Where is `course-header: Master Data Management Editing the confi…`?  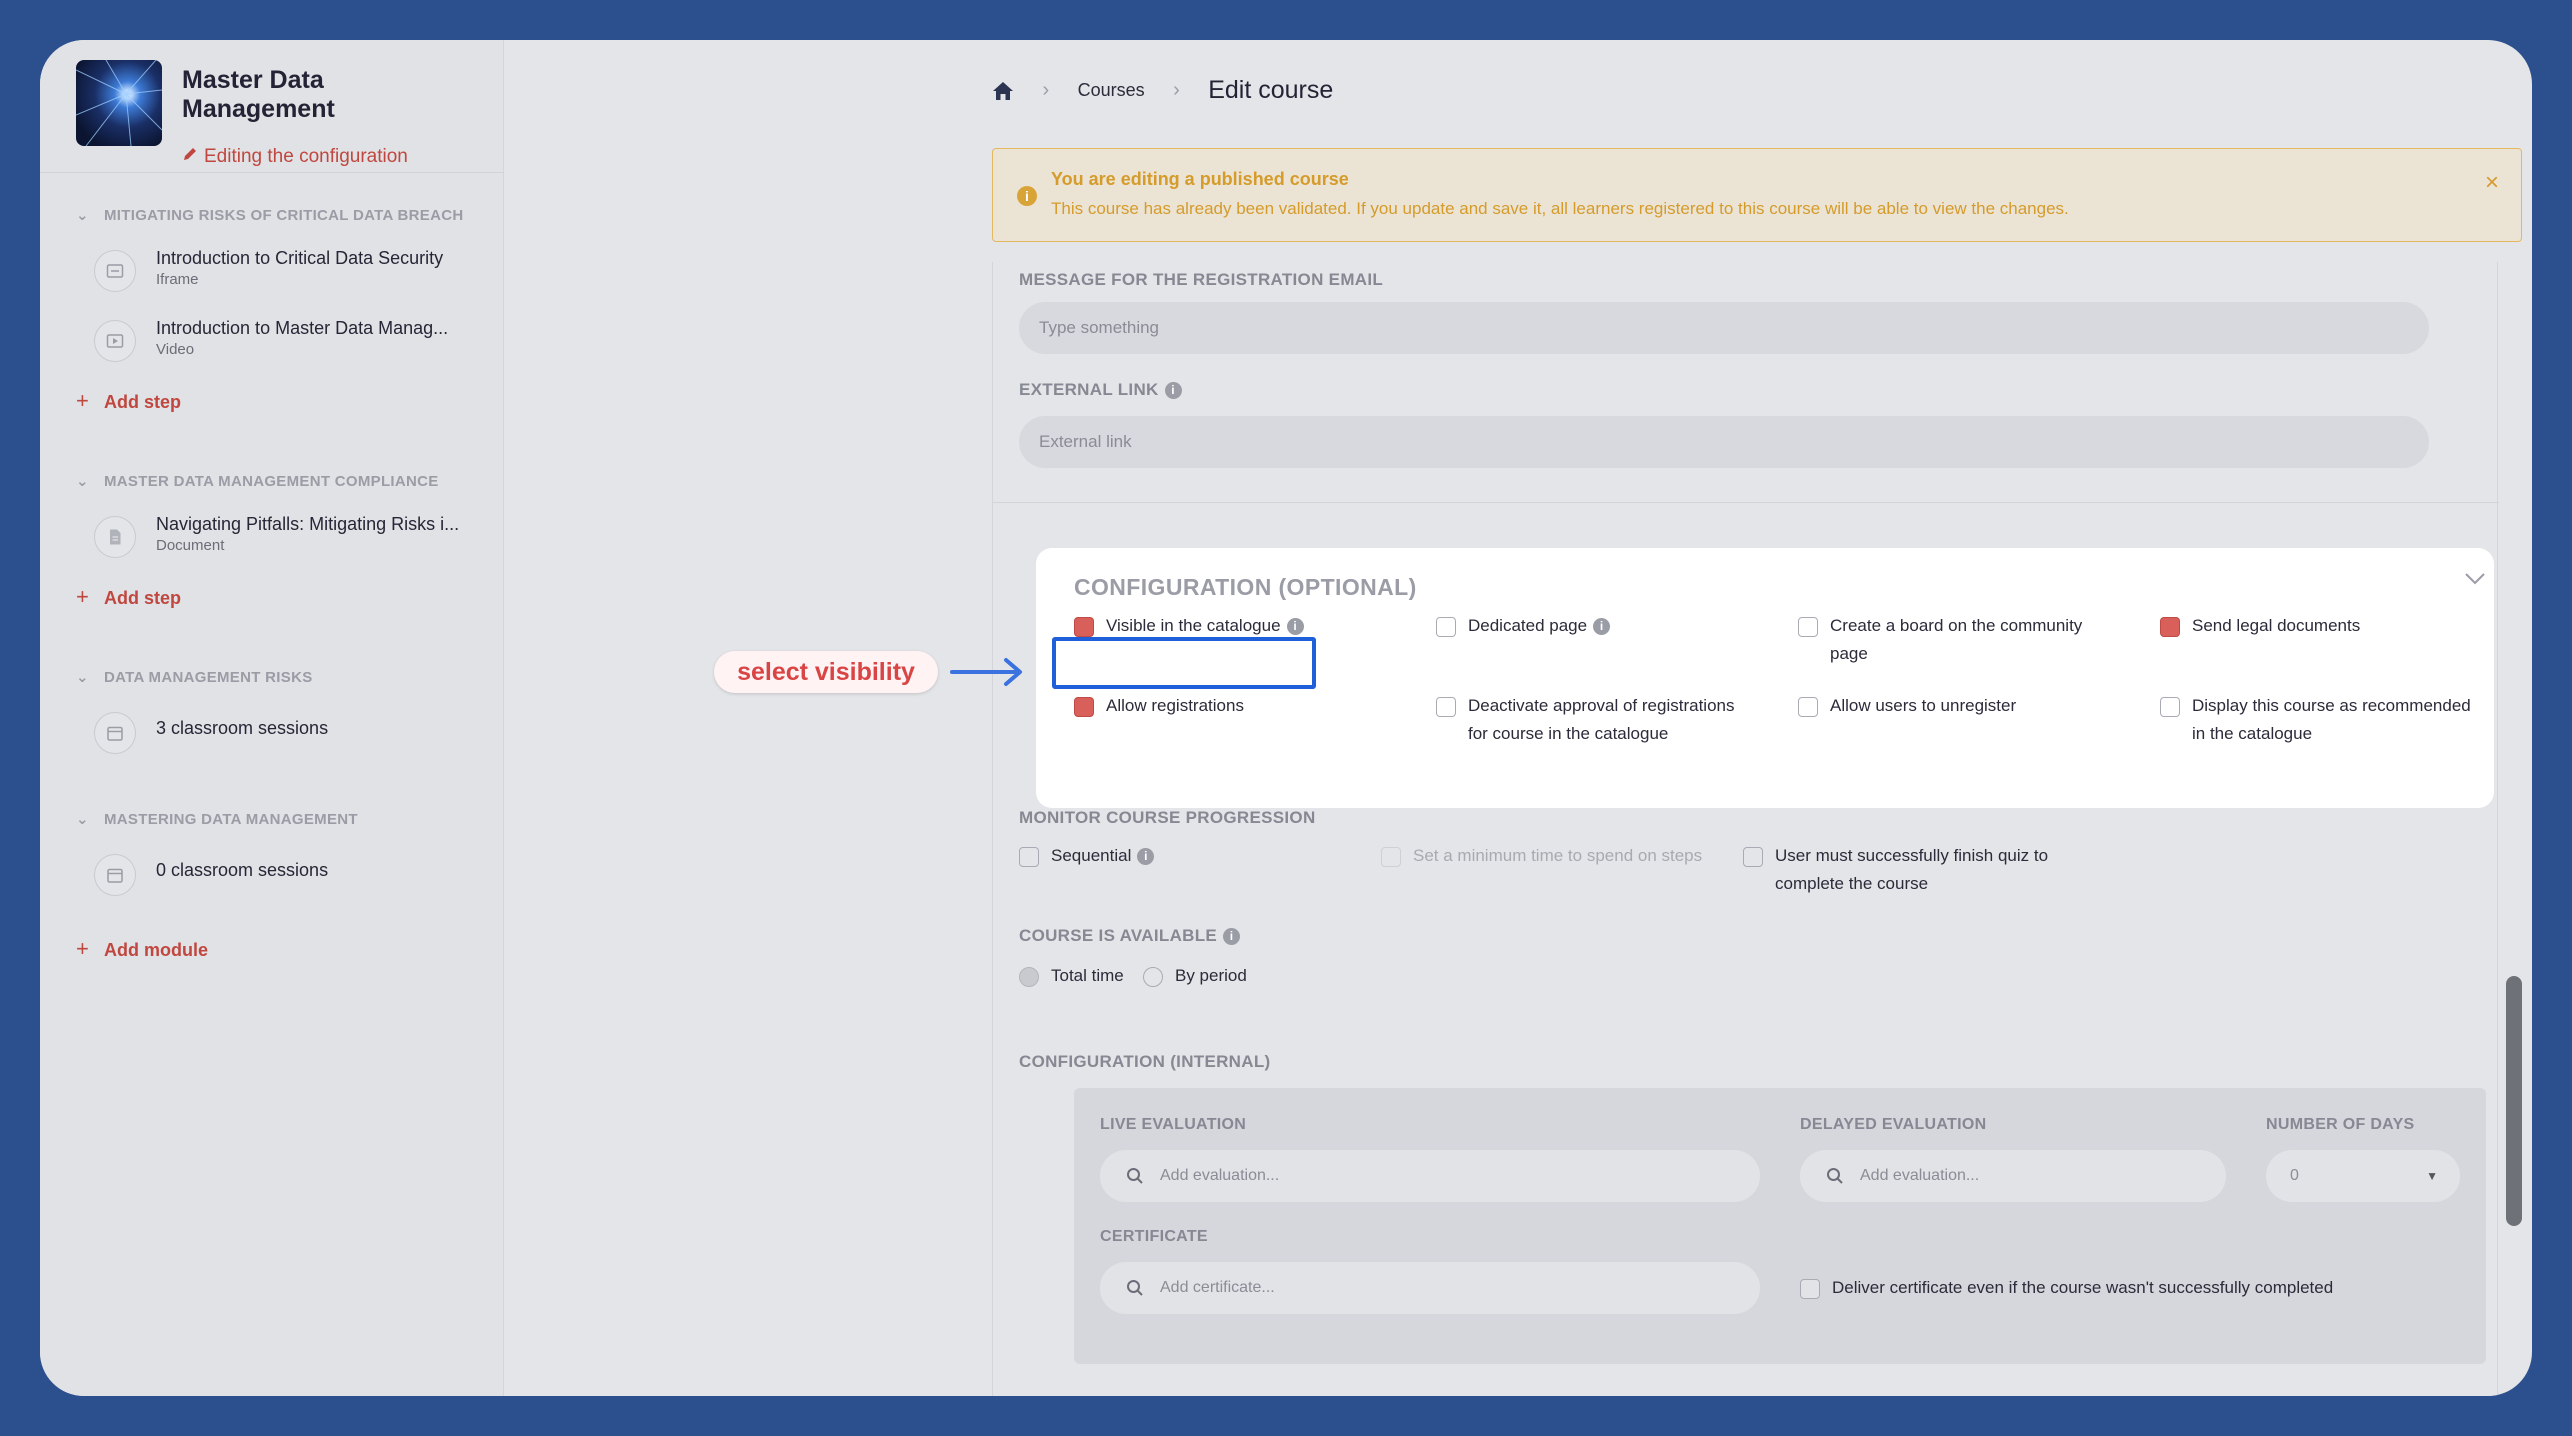 course-header: Master Data Management Editing the confi… is located at coordinates (286, 115).